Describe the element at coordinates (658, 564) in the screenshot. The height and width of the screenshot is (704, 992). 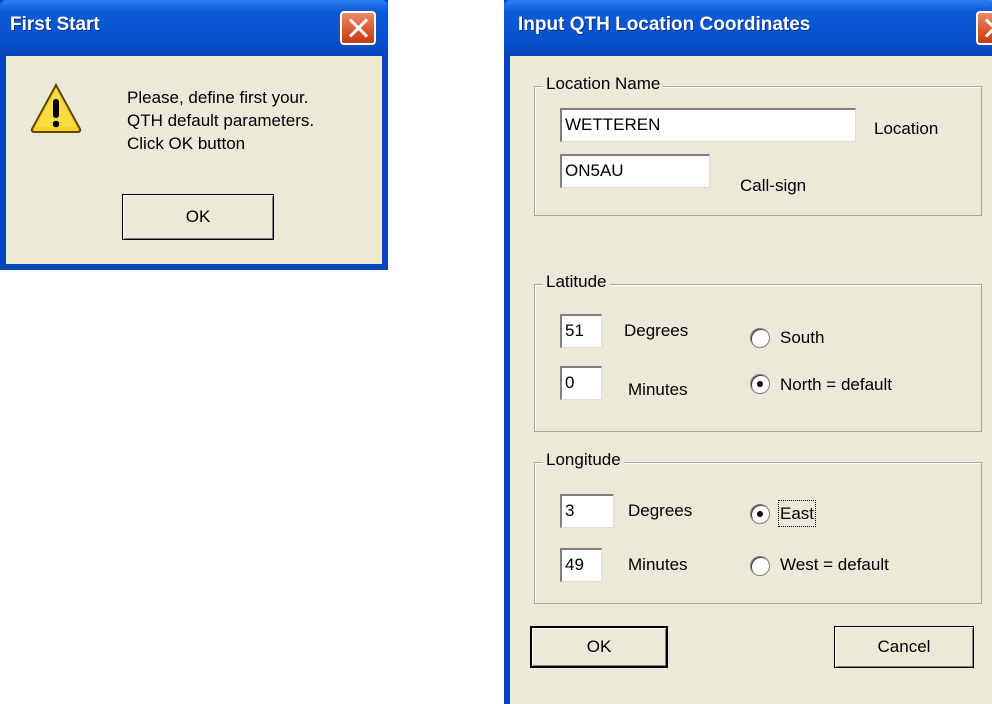
I see `longitude-minutes-label: Minutes` at that location.